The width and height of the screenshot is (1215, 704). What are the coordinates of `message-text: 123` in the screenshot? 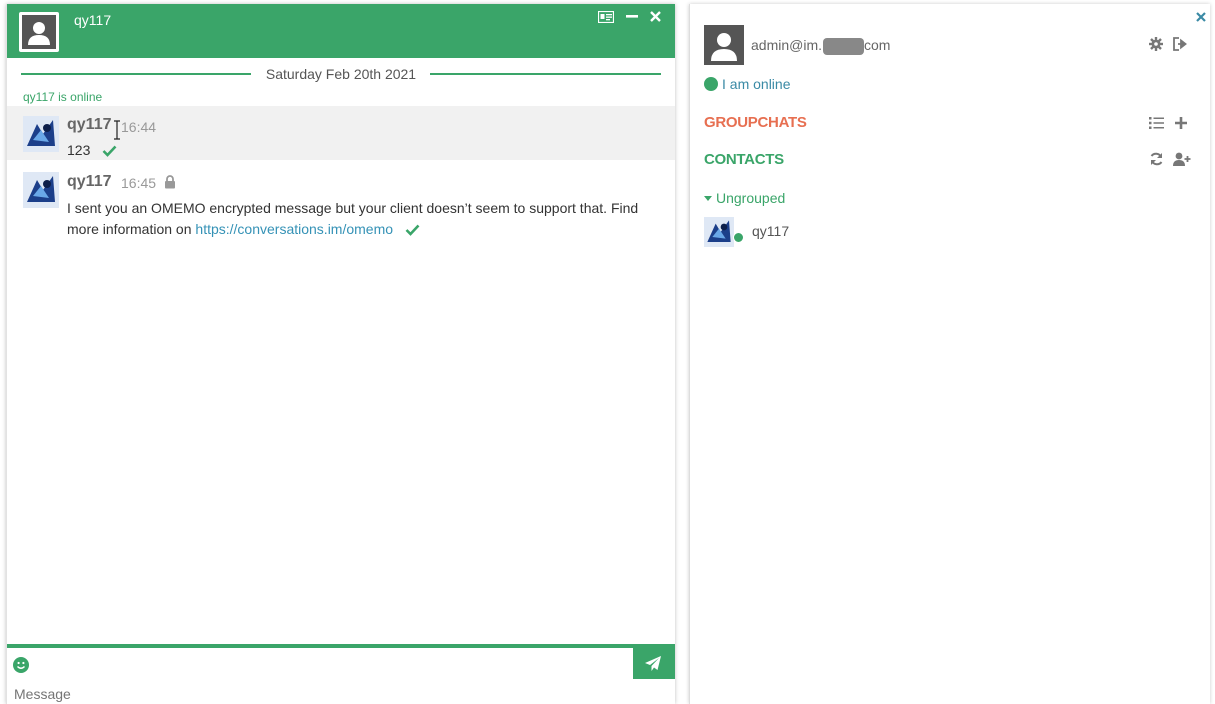 It's located at (79, 150).